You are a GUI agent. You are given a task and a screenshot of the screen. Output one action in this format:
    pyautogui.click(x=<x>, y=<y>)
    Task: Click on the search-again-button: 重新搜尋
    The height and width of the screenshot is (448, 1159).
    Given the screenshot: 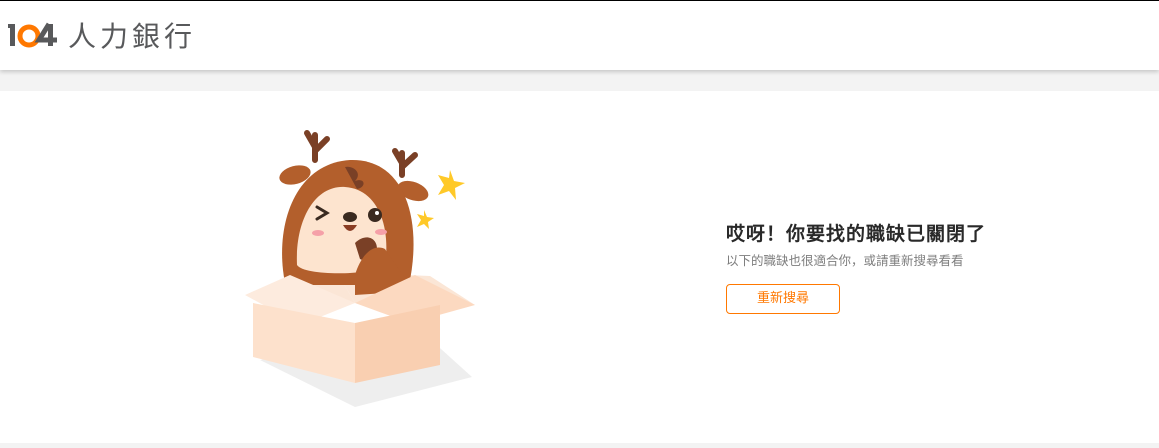 What is the action you would take?
    pyautogui.click(x=783, y=299)
    